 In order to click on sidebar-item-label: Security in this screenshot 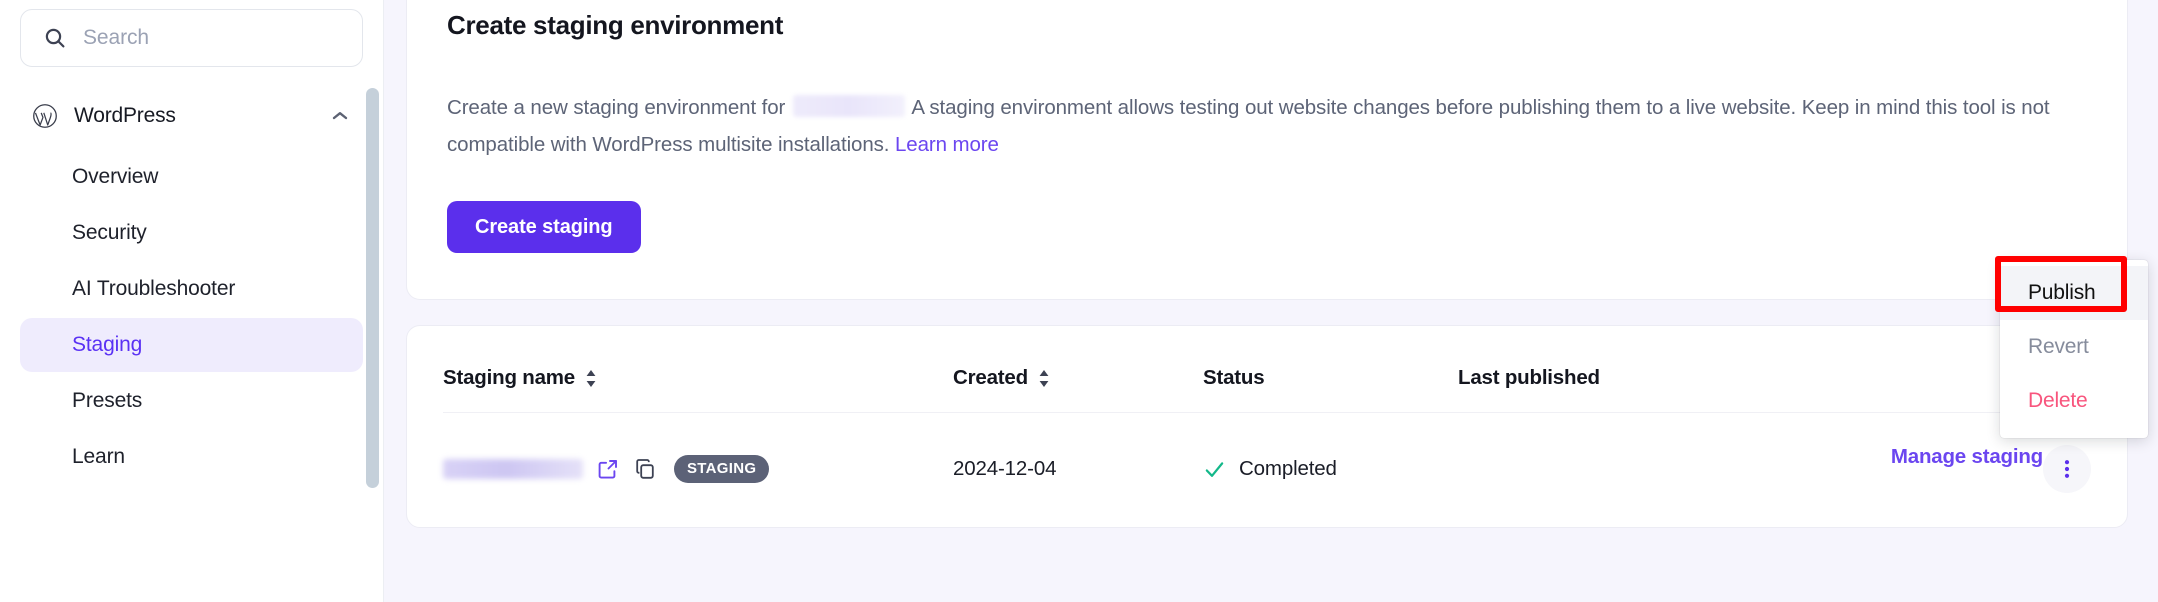, I will do `click(109, 232)`.